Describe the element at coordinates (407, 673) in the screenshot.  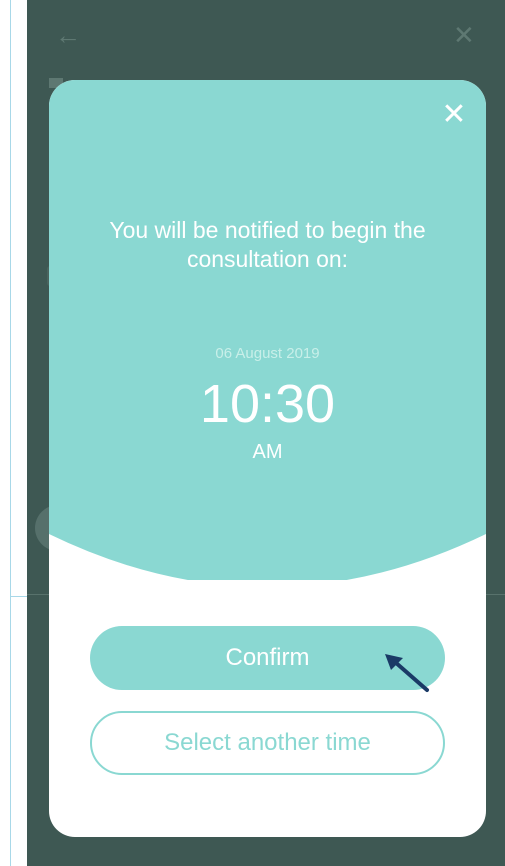
I see `pointer-arrow-icon` at that location.